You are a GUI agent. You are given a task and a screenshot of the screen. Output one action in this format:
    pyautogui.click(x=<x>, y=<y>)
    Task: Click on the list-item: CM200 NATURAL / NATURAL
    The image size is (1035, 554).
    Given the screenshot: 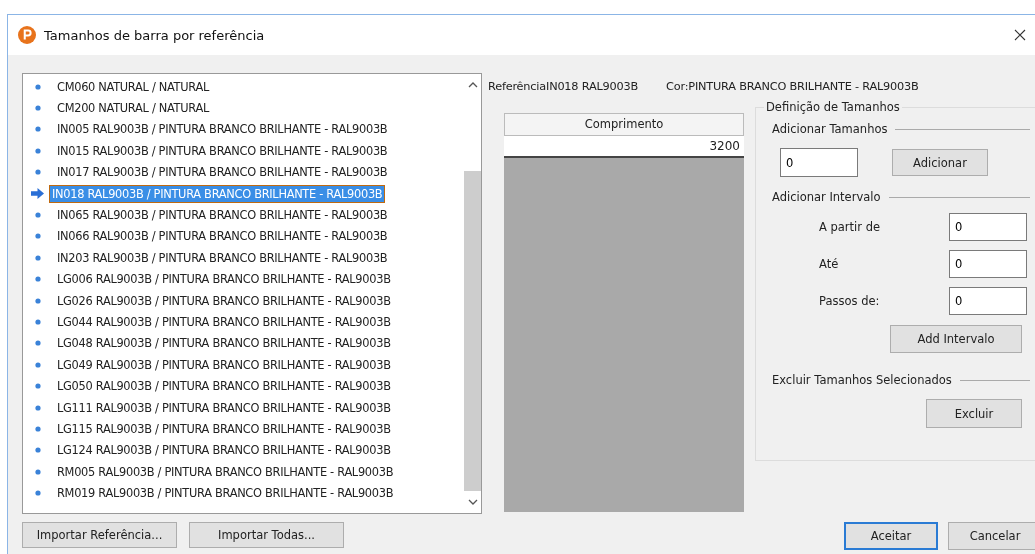 What is the action you would take?
    pyautogui.click(x=133, y=108)
    